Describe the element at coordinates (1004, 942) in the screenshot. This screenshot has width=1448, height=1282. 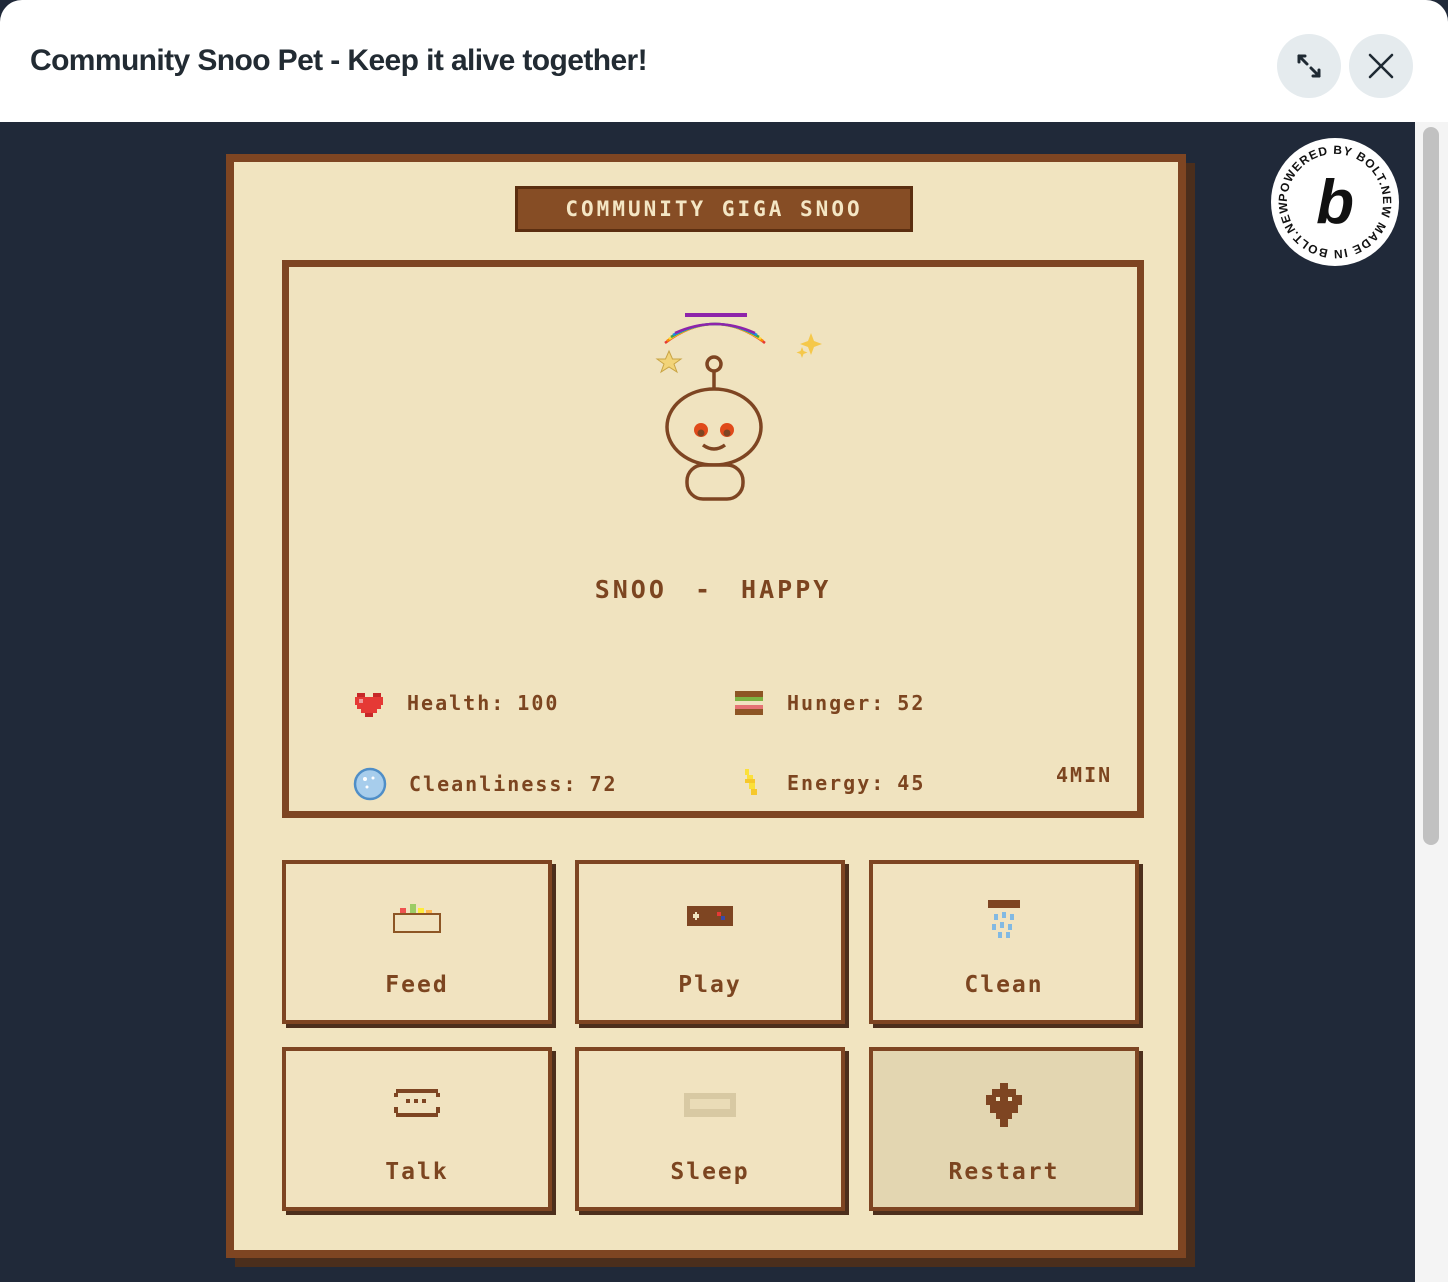
I see `clean-button: Clean` at that location.